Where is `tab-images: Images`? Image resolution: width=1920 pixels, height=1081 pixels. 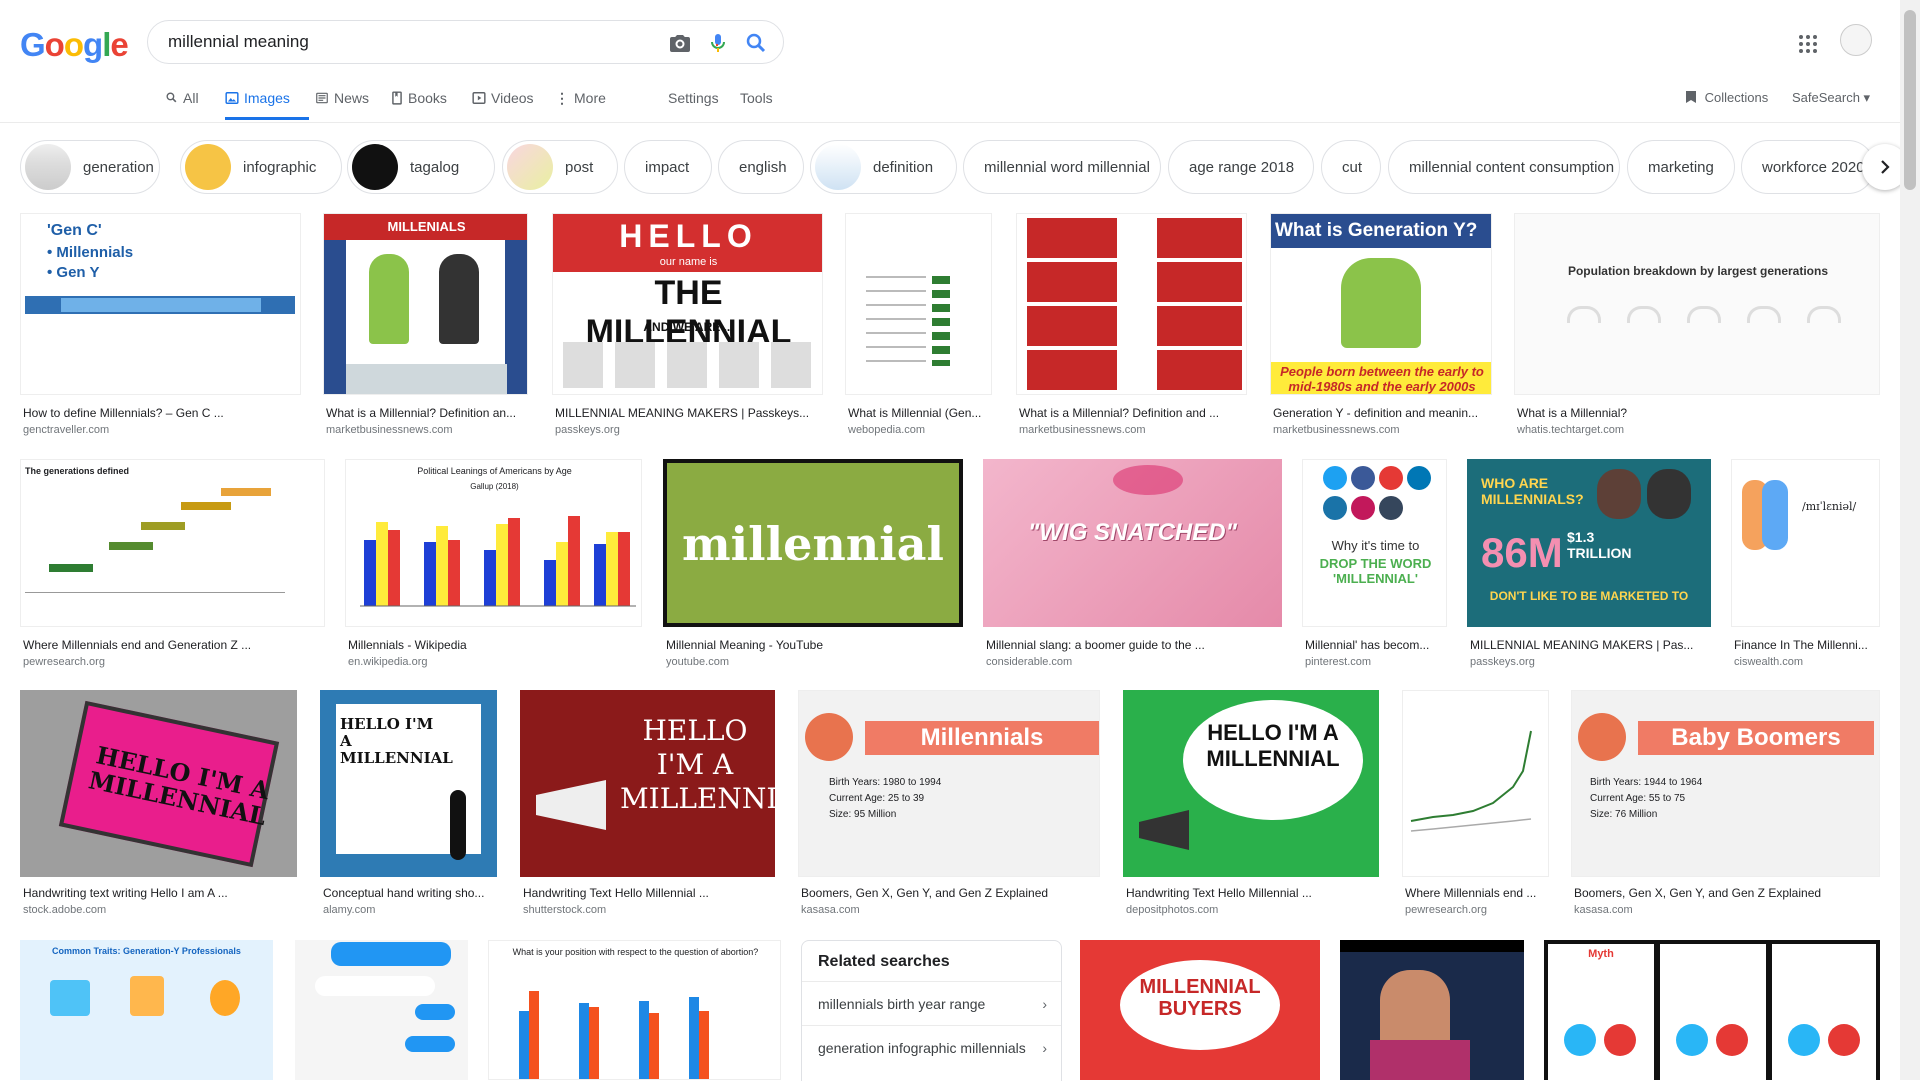
tab-images: Images is located at coordinates (267, 105).